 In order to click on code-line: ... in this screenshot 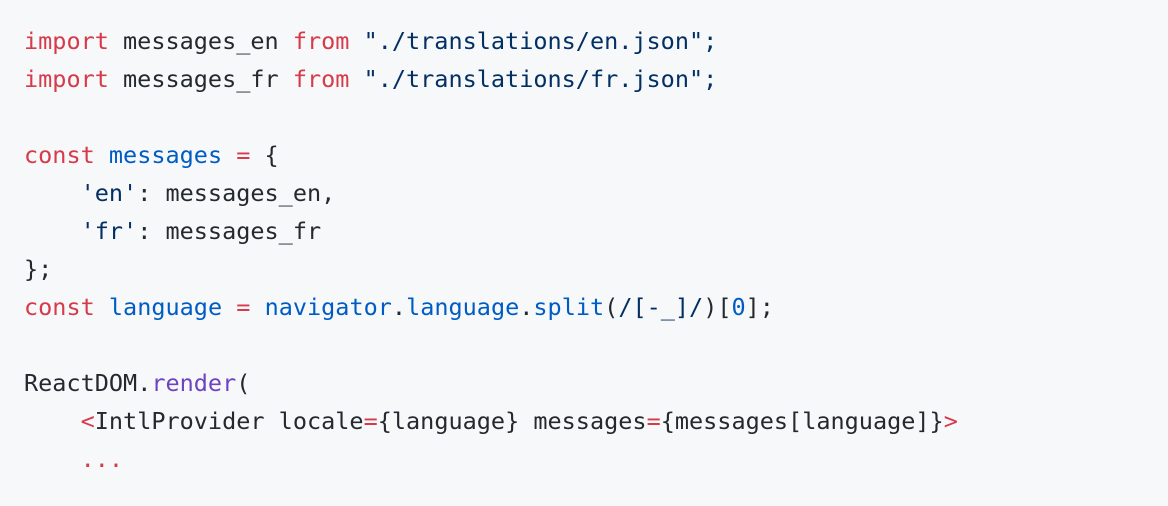, I will do `click(596, 459)`.